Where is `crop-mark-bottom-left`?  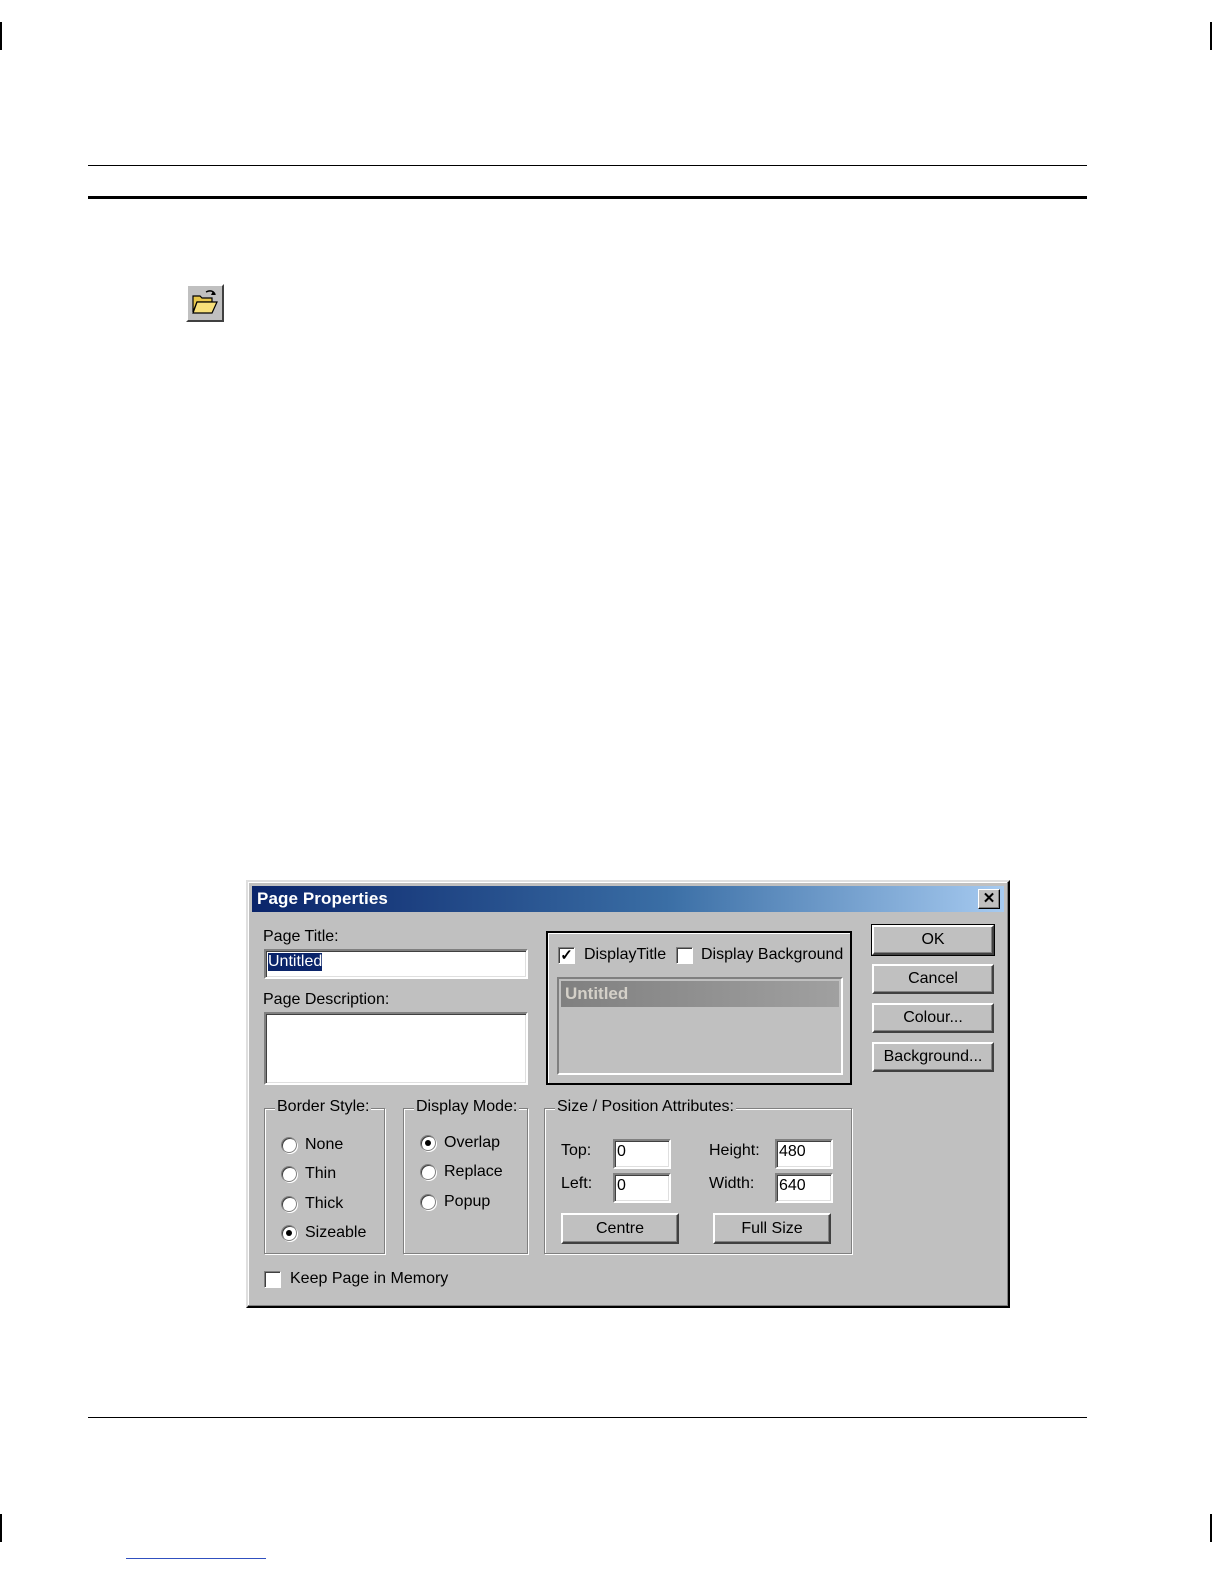 crop-mark-bottom-left is located at coordinates (1, 1528).